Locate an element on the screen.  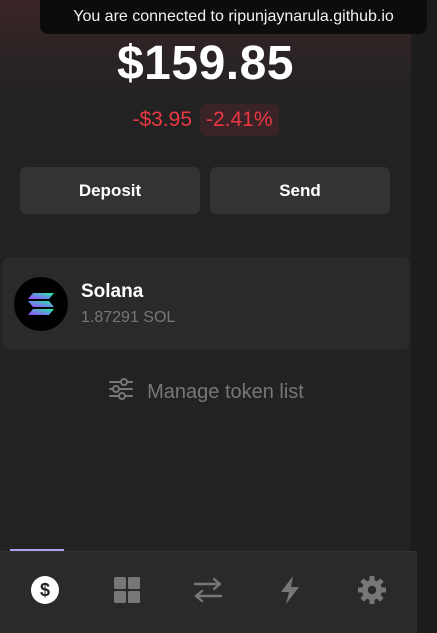
send-button: Send is located at coordinates (300, 190).